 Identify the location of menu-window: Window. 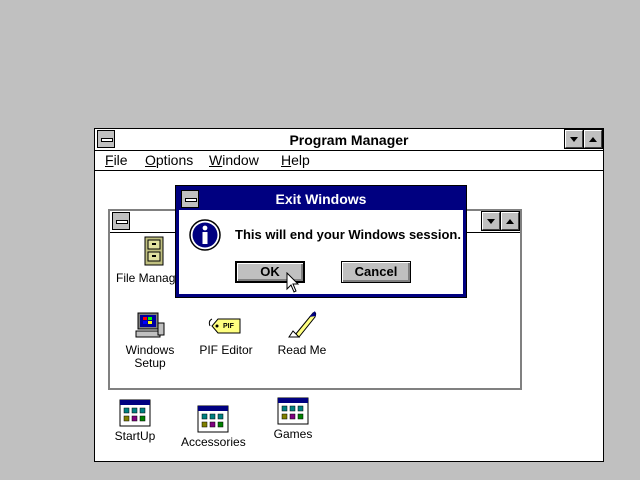
(234, 160).